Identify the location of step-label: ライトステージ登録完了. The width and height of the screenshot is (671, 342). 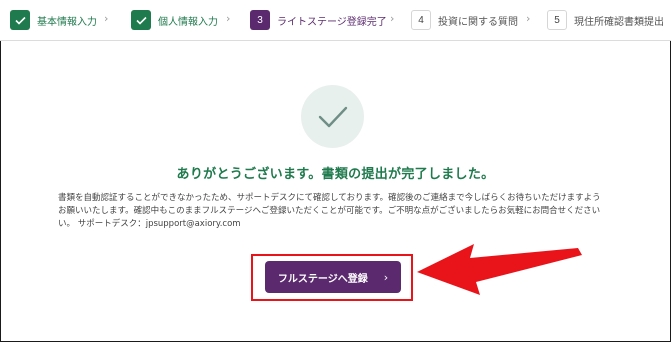
(332, 22).